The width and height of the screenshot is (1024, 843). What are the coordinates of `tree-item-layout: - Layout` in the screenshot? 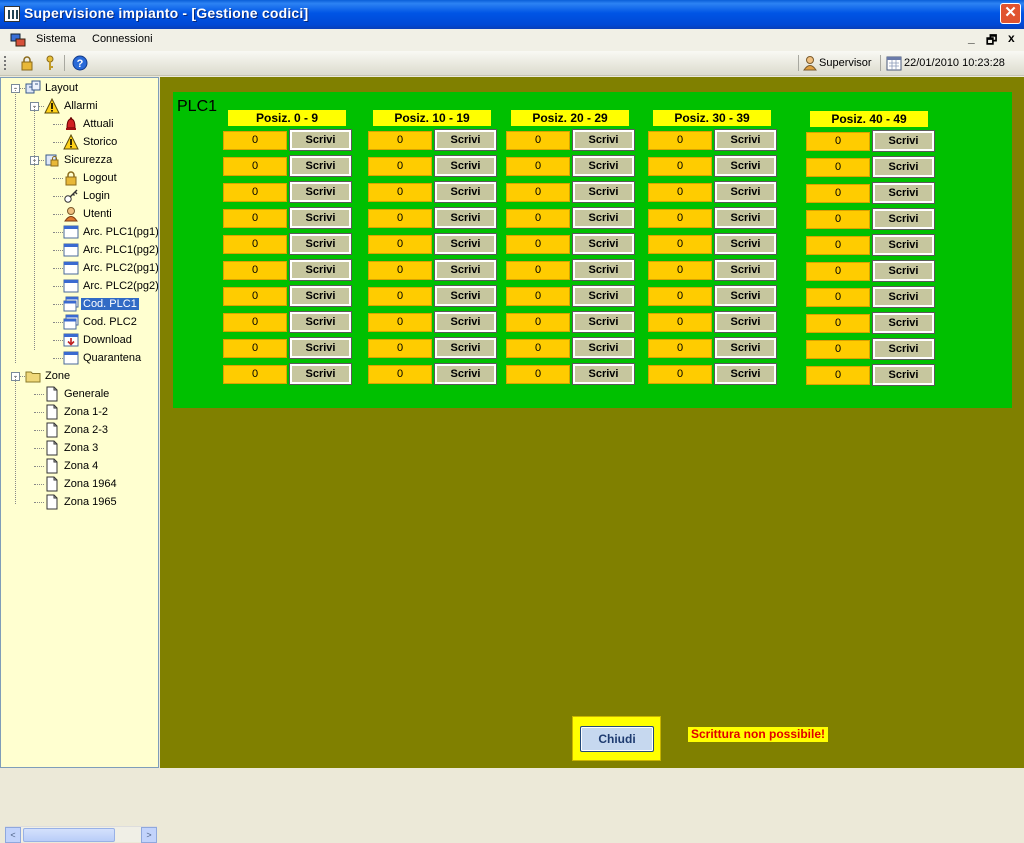 It's located at (79, 88).